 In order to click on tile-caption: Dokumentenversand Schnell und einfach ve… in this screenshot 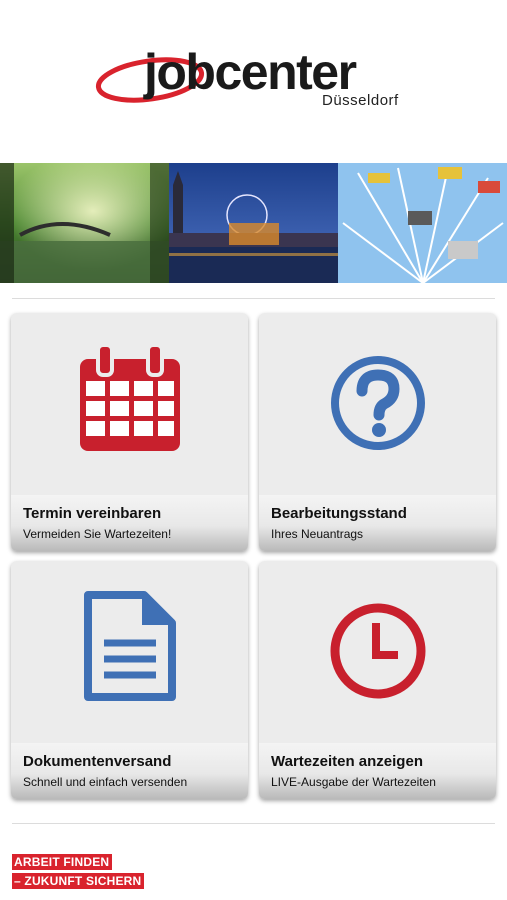, I will do `click(129, 771)`.